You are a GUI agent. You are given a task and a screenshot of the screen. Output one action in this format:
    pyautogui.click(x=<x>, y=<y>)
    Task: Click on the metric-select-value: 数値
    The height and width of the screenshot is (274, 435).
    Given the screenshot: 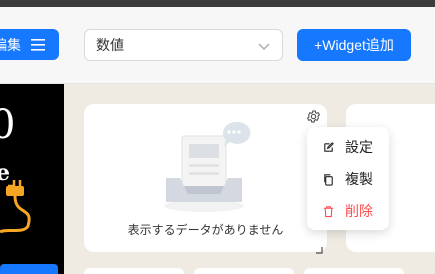 What is the action you would take?
    pyautogui.click(x=110, y=45)
    